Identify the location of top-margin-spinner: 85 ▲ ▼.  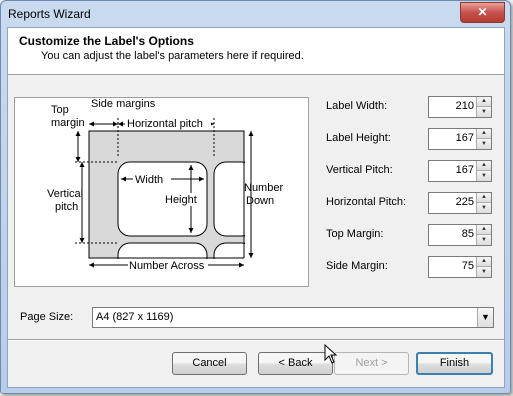
(460, 235).